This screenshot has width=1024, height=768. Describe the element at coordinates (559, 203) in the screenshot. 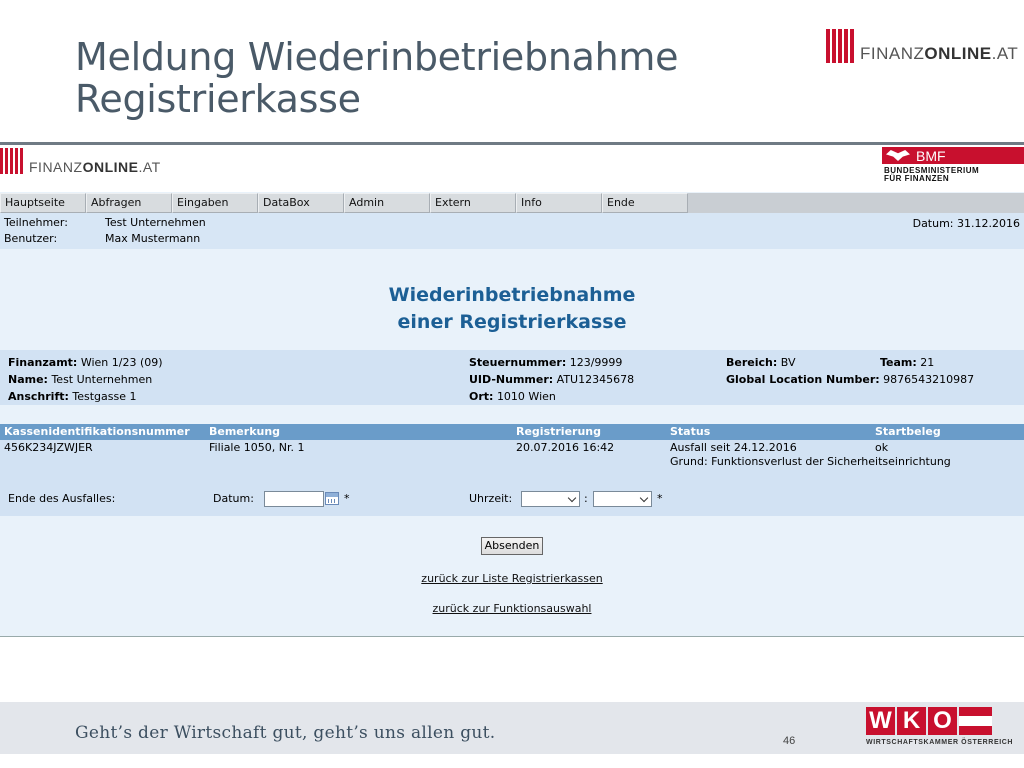

I see `menu-item-info: Info` at that location.